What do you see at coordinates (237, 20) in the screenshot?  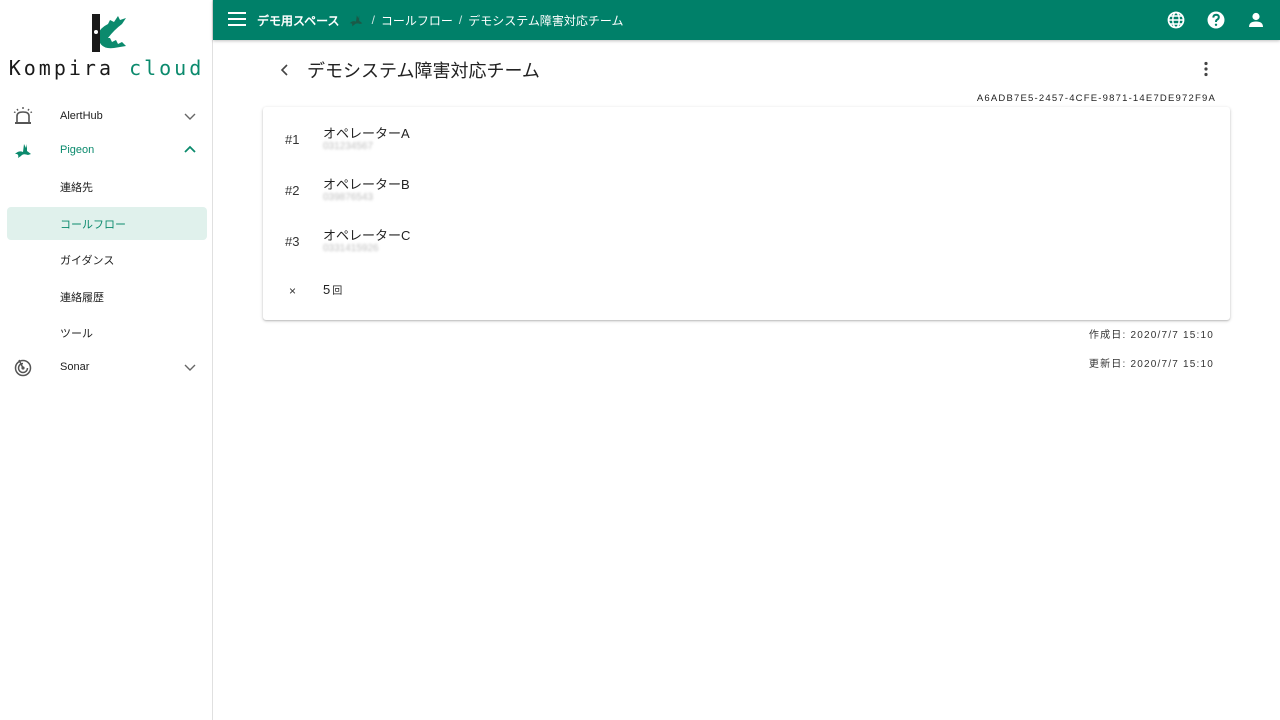 I see `menu-icon` at bounding box center [237, 20].